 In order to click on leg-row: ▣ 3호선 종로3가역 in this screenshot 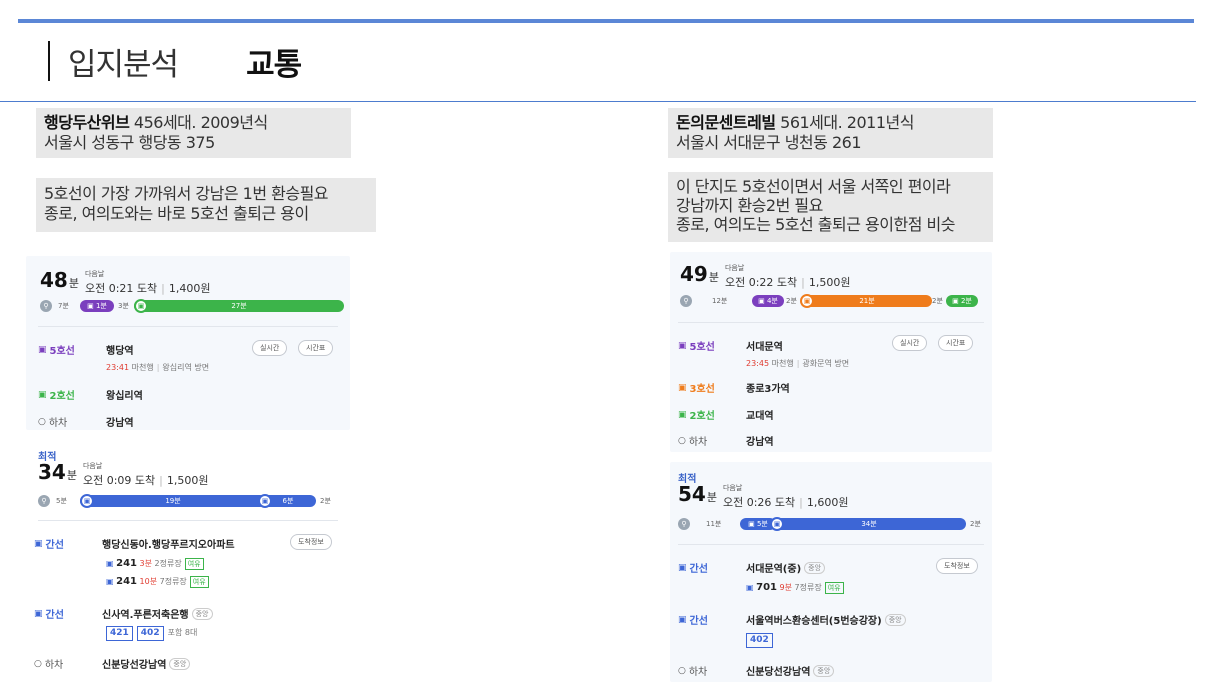, I will do `click(734, 388)`.